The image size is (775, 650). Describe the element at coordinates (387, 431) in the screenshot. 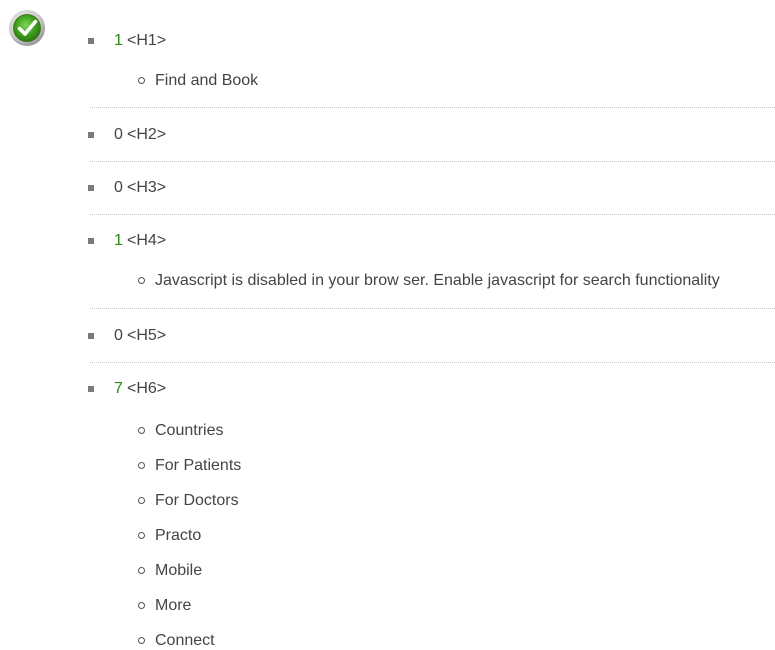

I see `list-item: Countries` at that location.